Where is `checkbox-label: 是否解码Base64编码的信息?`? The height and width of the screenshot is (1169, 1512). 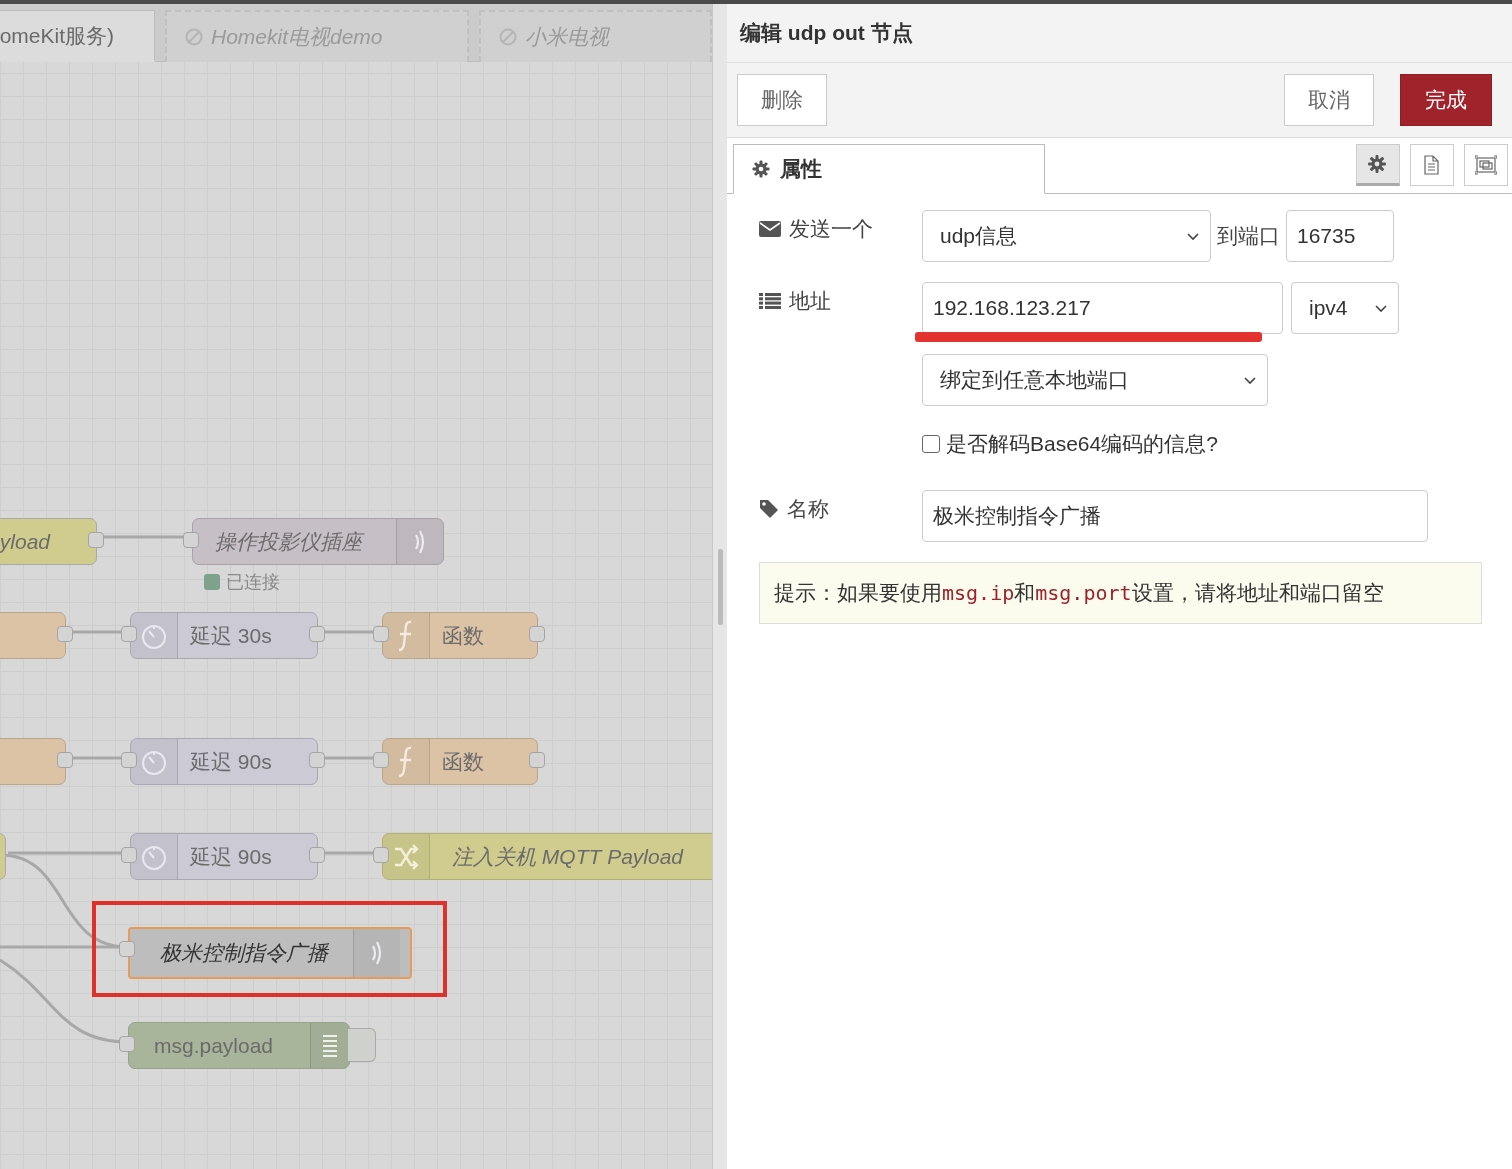 checkbox-label: 是否解码Base64编码的信息? is located at coordinates (1082, 444).